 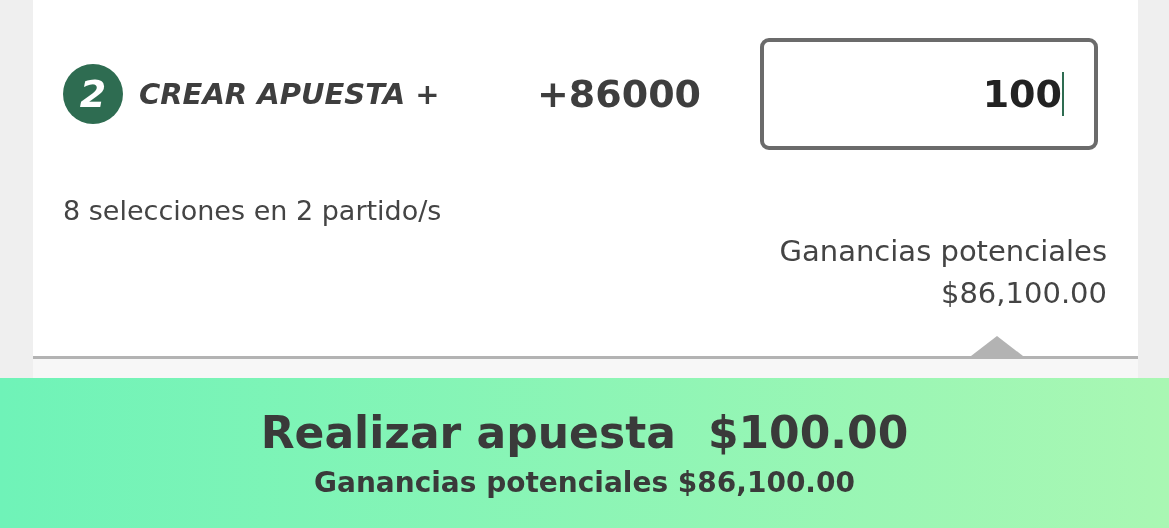 I want to click on potential-winnings-label: Ganancias potenciales, so click(x=943, y=251).